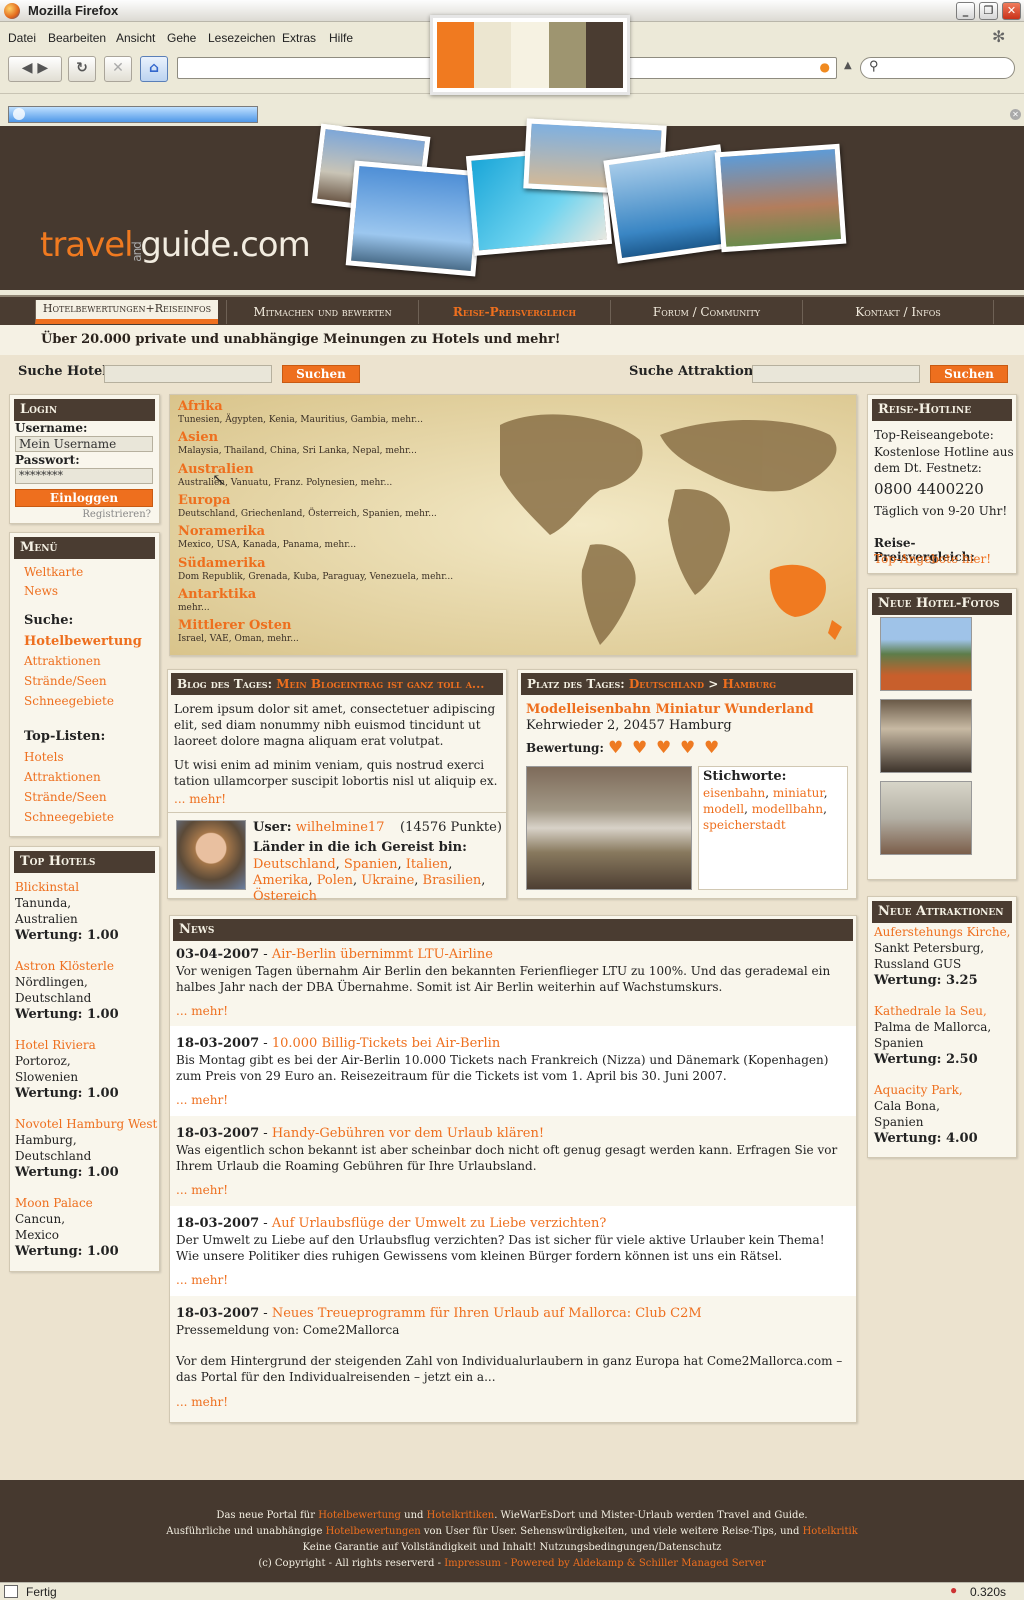 The width and height of the screenshot is (1024, 1600). I want to click on nav-mitmachen: Mitmachen und bewerten, so click(322, 312).